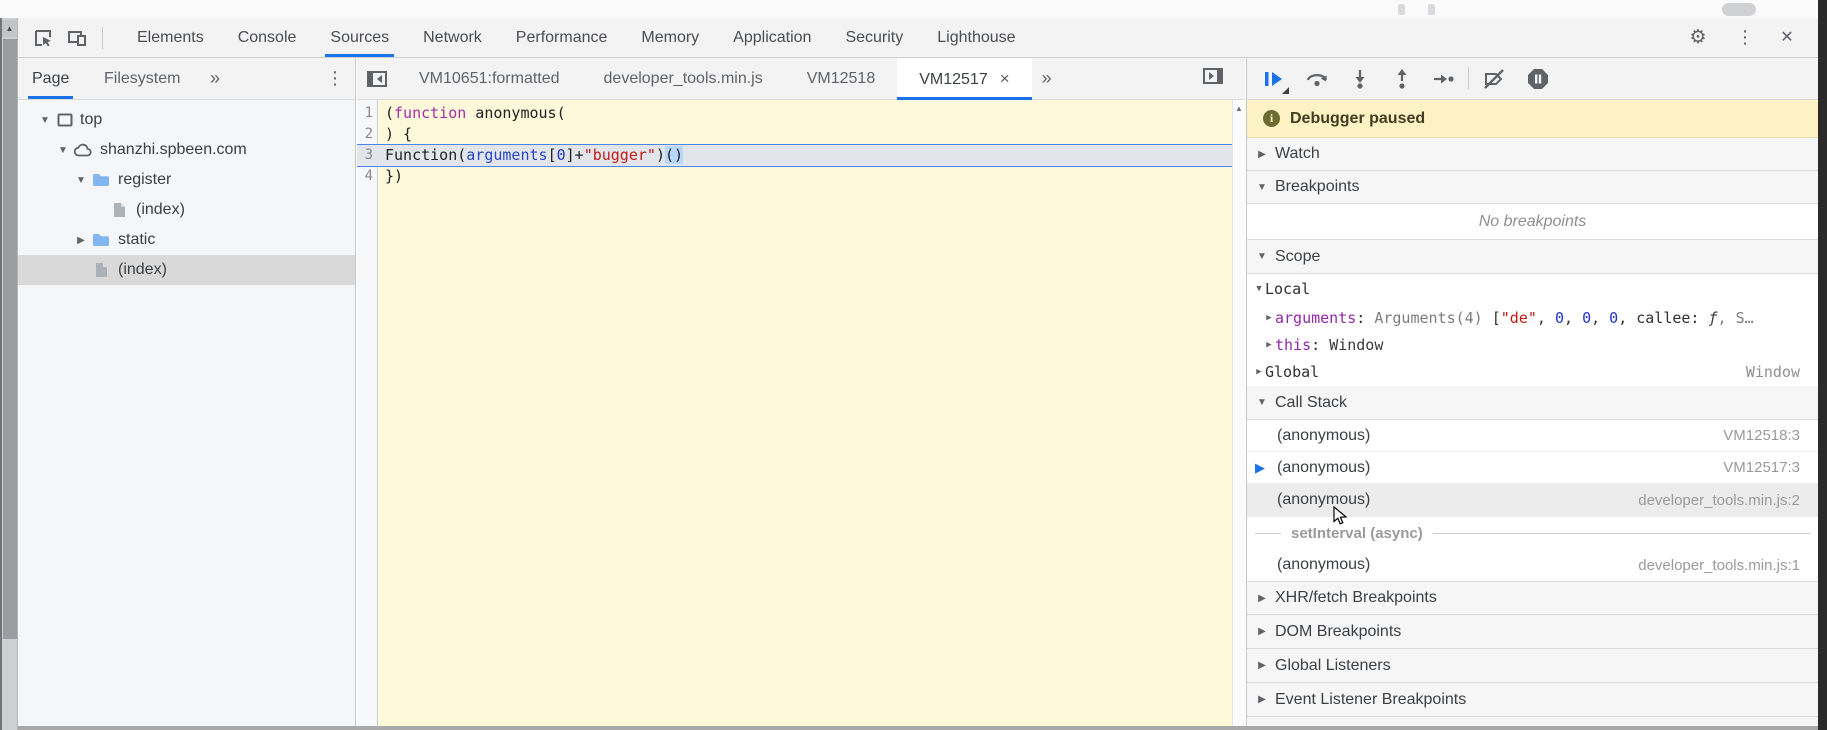 This screenshot has width=1827, height=730. I want to click on tree-item-static-folder: ▶ static, so click(186, 240).